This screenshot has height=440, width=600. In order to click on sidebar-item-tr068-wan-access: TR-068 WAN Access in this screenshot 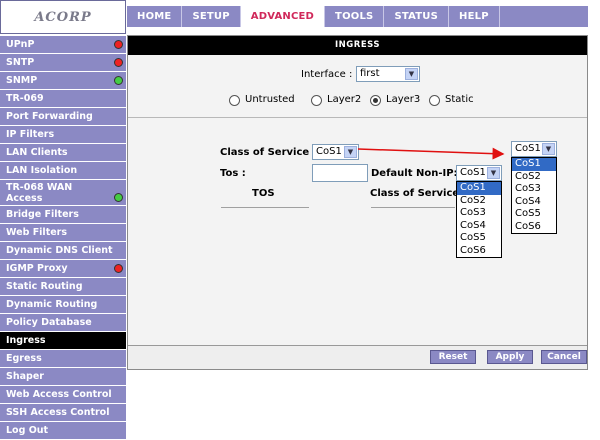, I will do `click(63, 193)`.